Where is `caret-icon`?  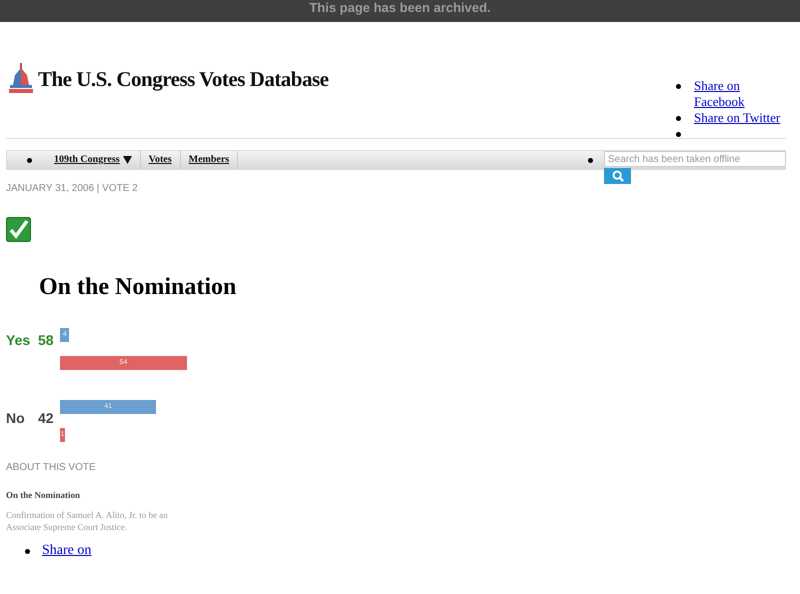 caret-icon is located at coordinates (127, 160).